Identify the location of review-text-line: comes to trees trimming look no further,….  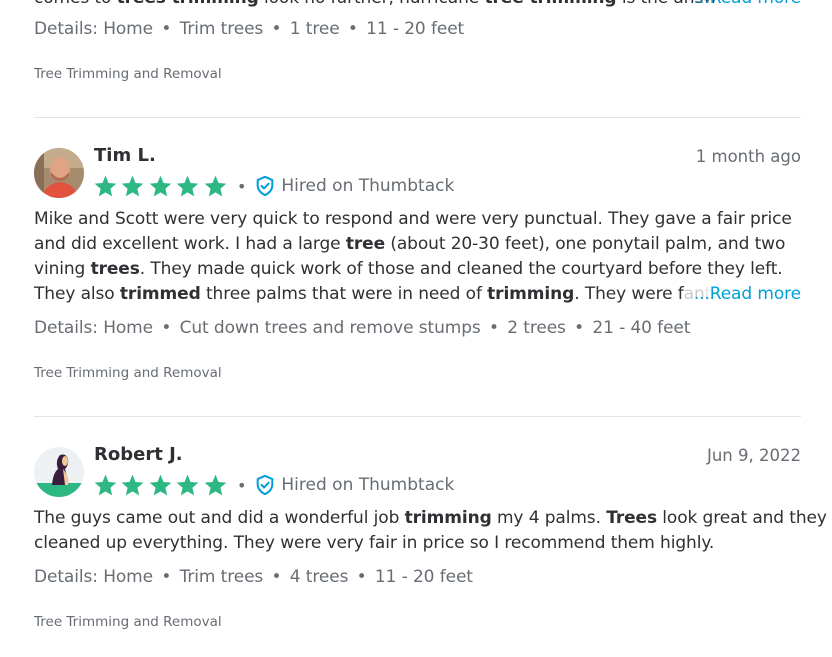
(417, 5).